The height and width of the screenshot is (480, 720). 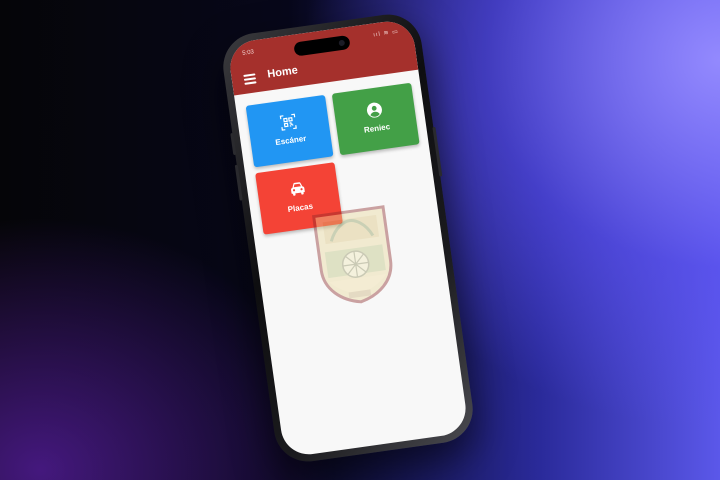 I want to click on status-icons: ııl ≋ ▭, so click(x=386, y=33).